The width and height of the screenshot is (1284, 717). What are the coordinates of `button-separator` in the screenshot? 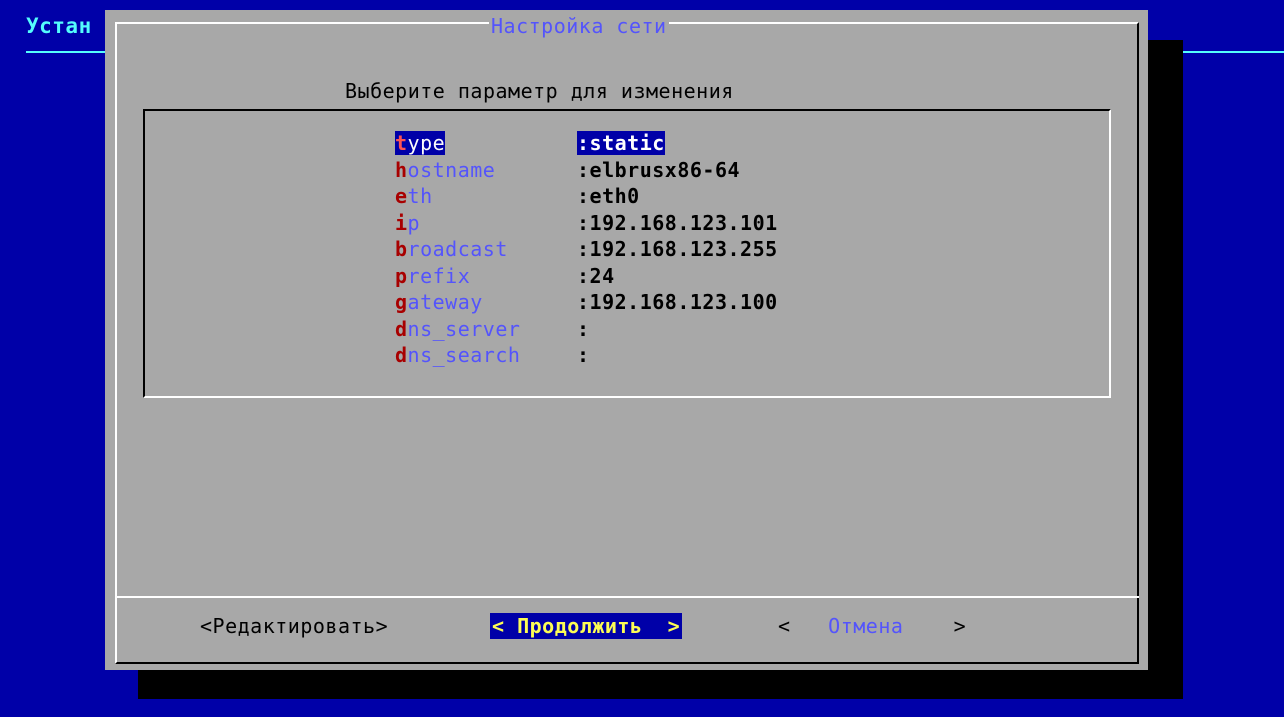 It's located at (628, 597).